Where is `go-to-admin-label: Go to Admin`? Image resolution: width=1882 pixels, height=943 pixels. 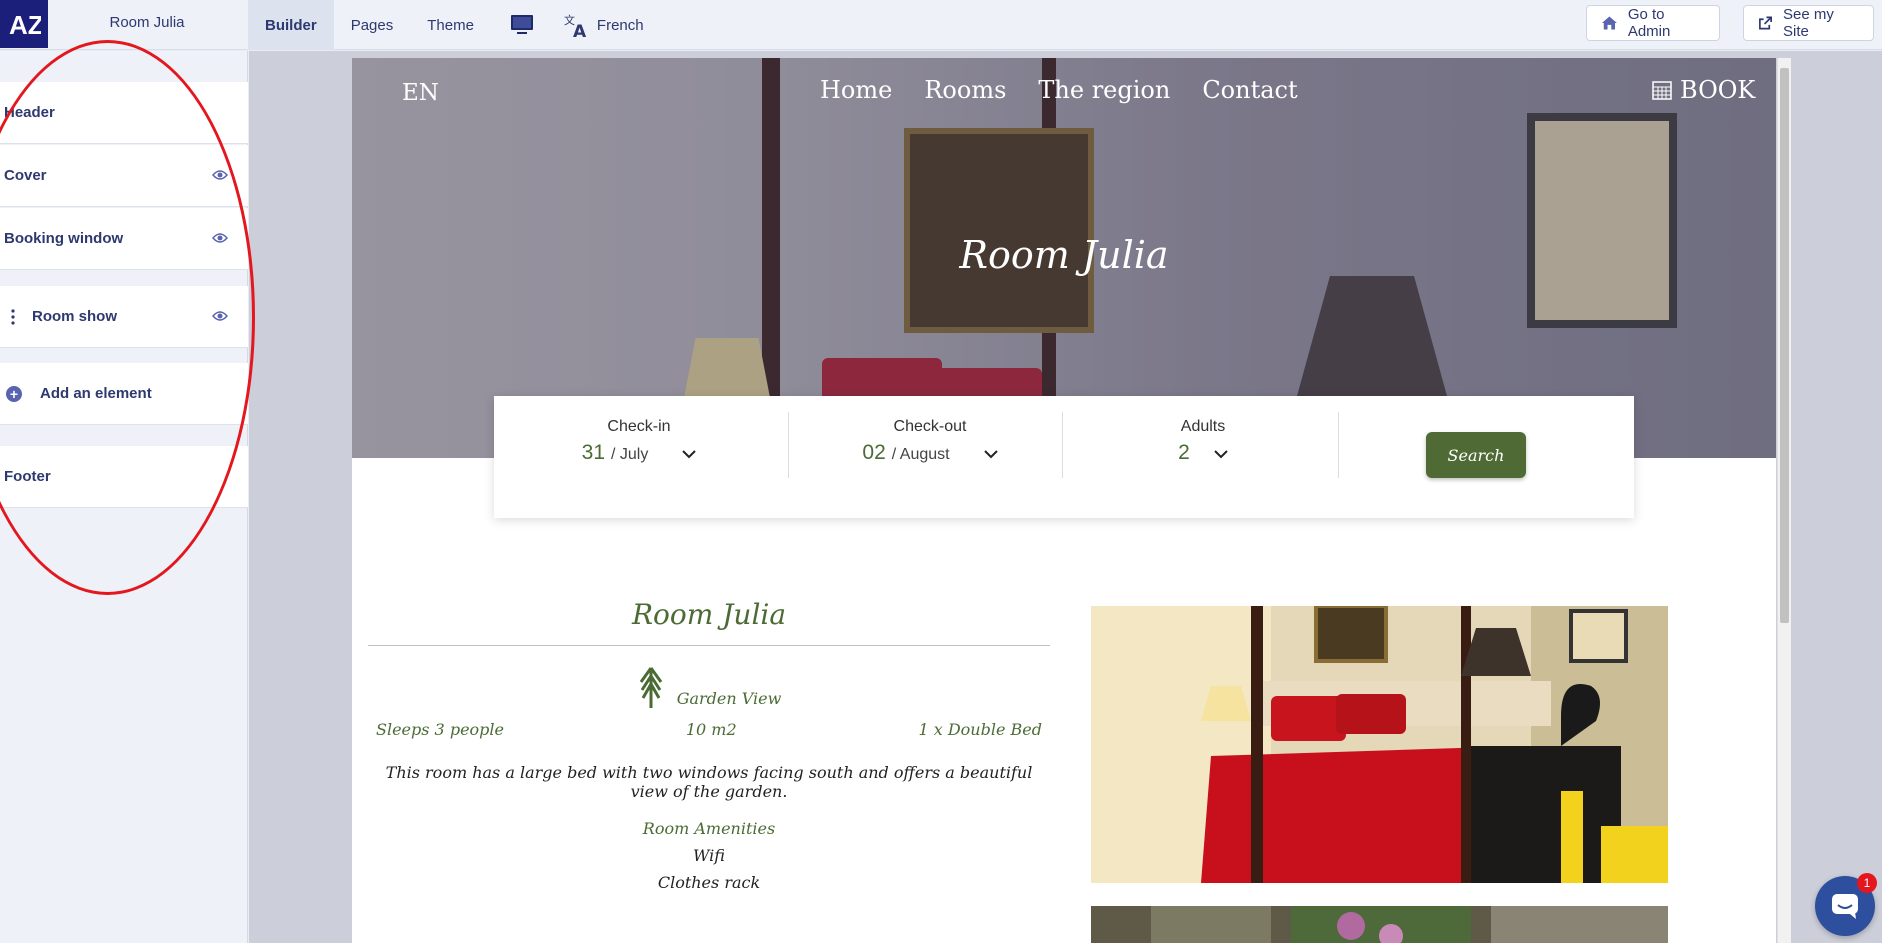 go-to-admin-label: Go to Admin is located at coordinates (1649, 23).